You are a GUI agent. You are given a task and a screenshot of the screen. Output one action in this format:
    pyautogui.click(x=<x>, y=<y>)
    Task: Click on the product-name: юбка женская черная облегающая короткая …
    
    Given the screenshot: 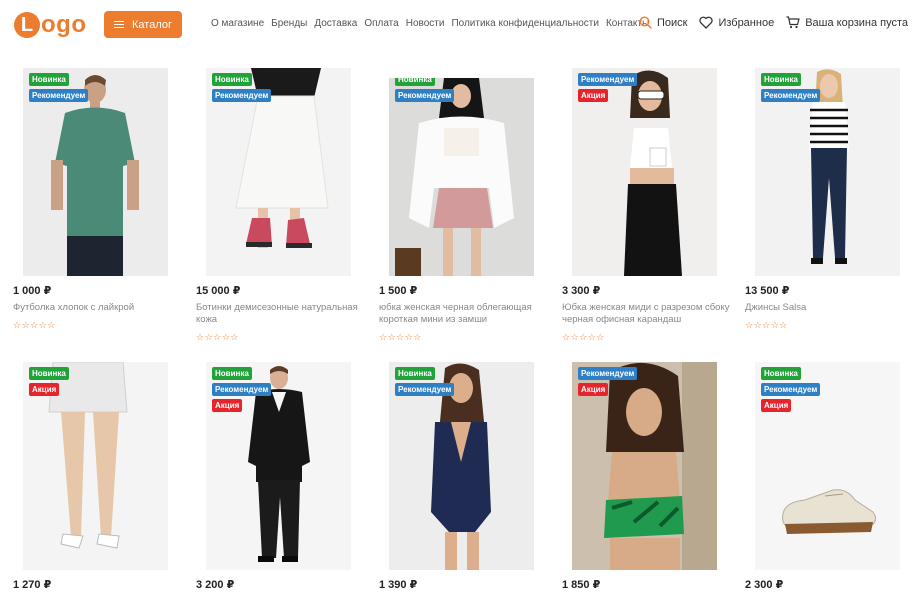 What is the action you would take?
    pyautogui.click(x=463, y=314)
    